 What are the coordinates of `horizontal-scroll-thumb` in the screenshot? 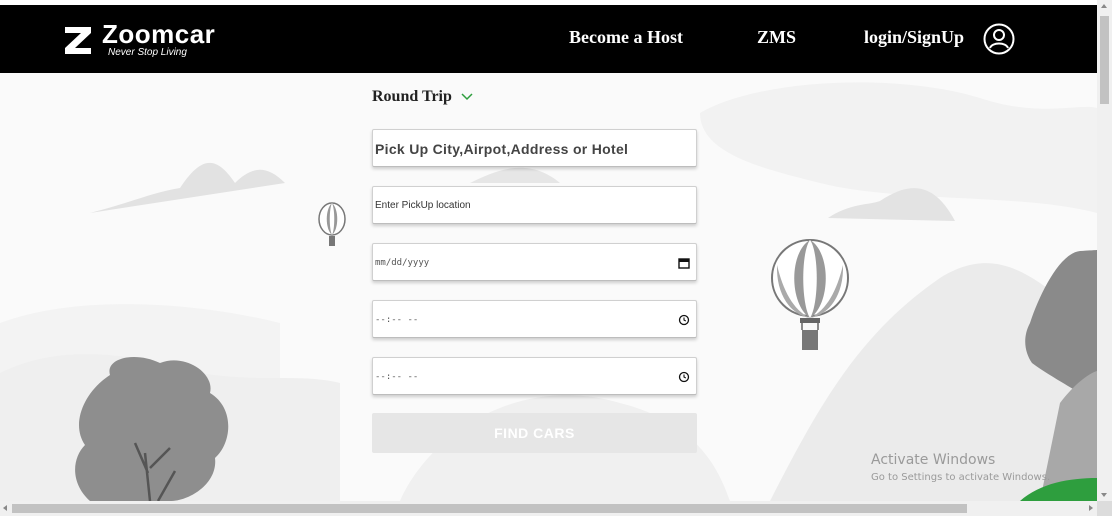 It's located at (489, 508).